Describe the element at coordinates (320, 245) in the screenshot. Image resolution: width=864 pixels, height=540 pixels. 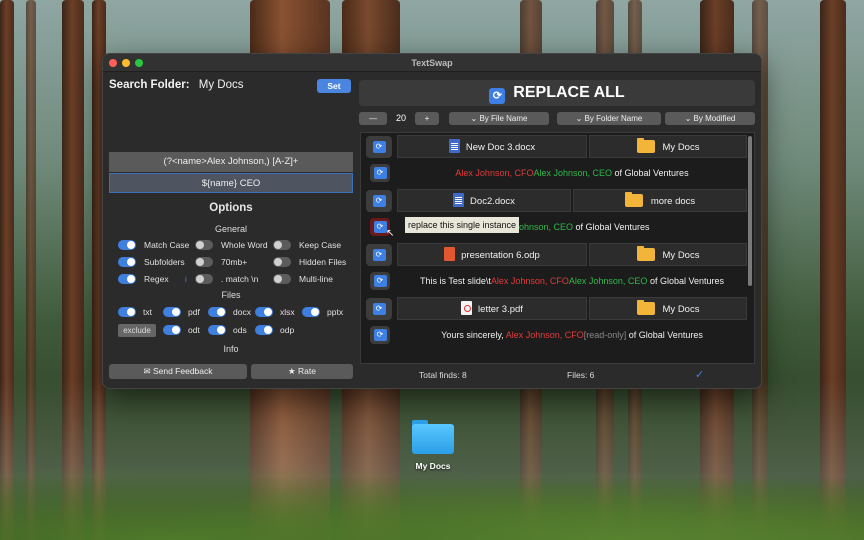
I see `option-keep-case-label: Keep Case` at that location.